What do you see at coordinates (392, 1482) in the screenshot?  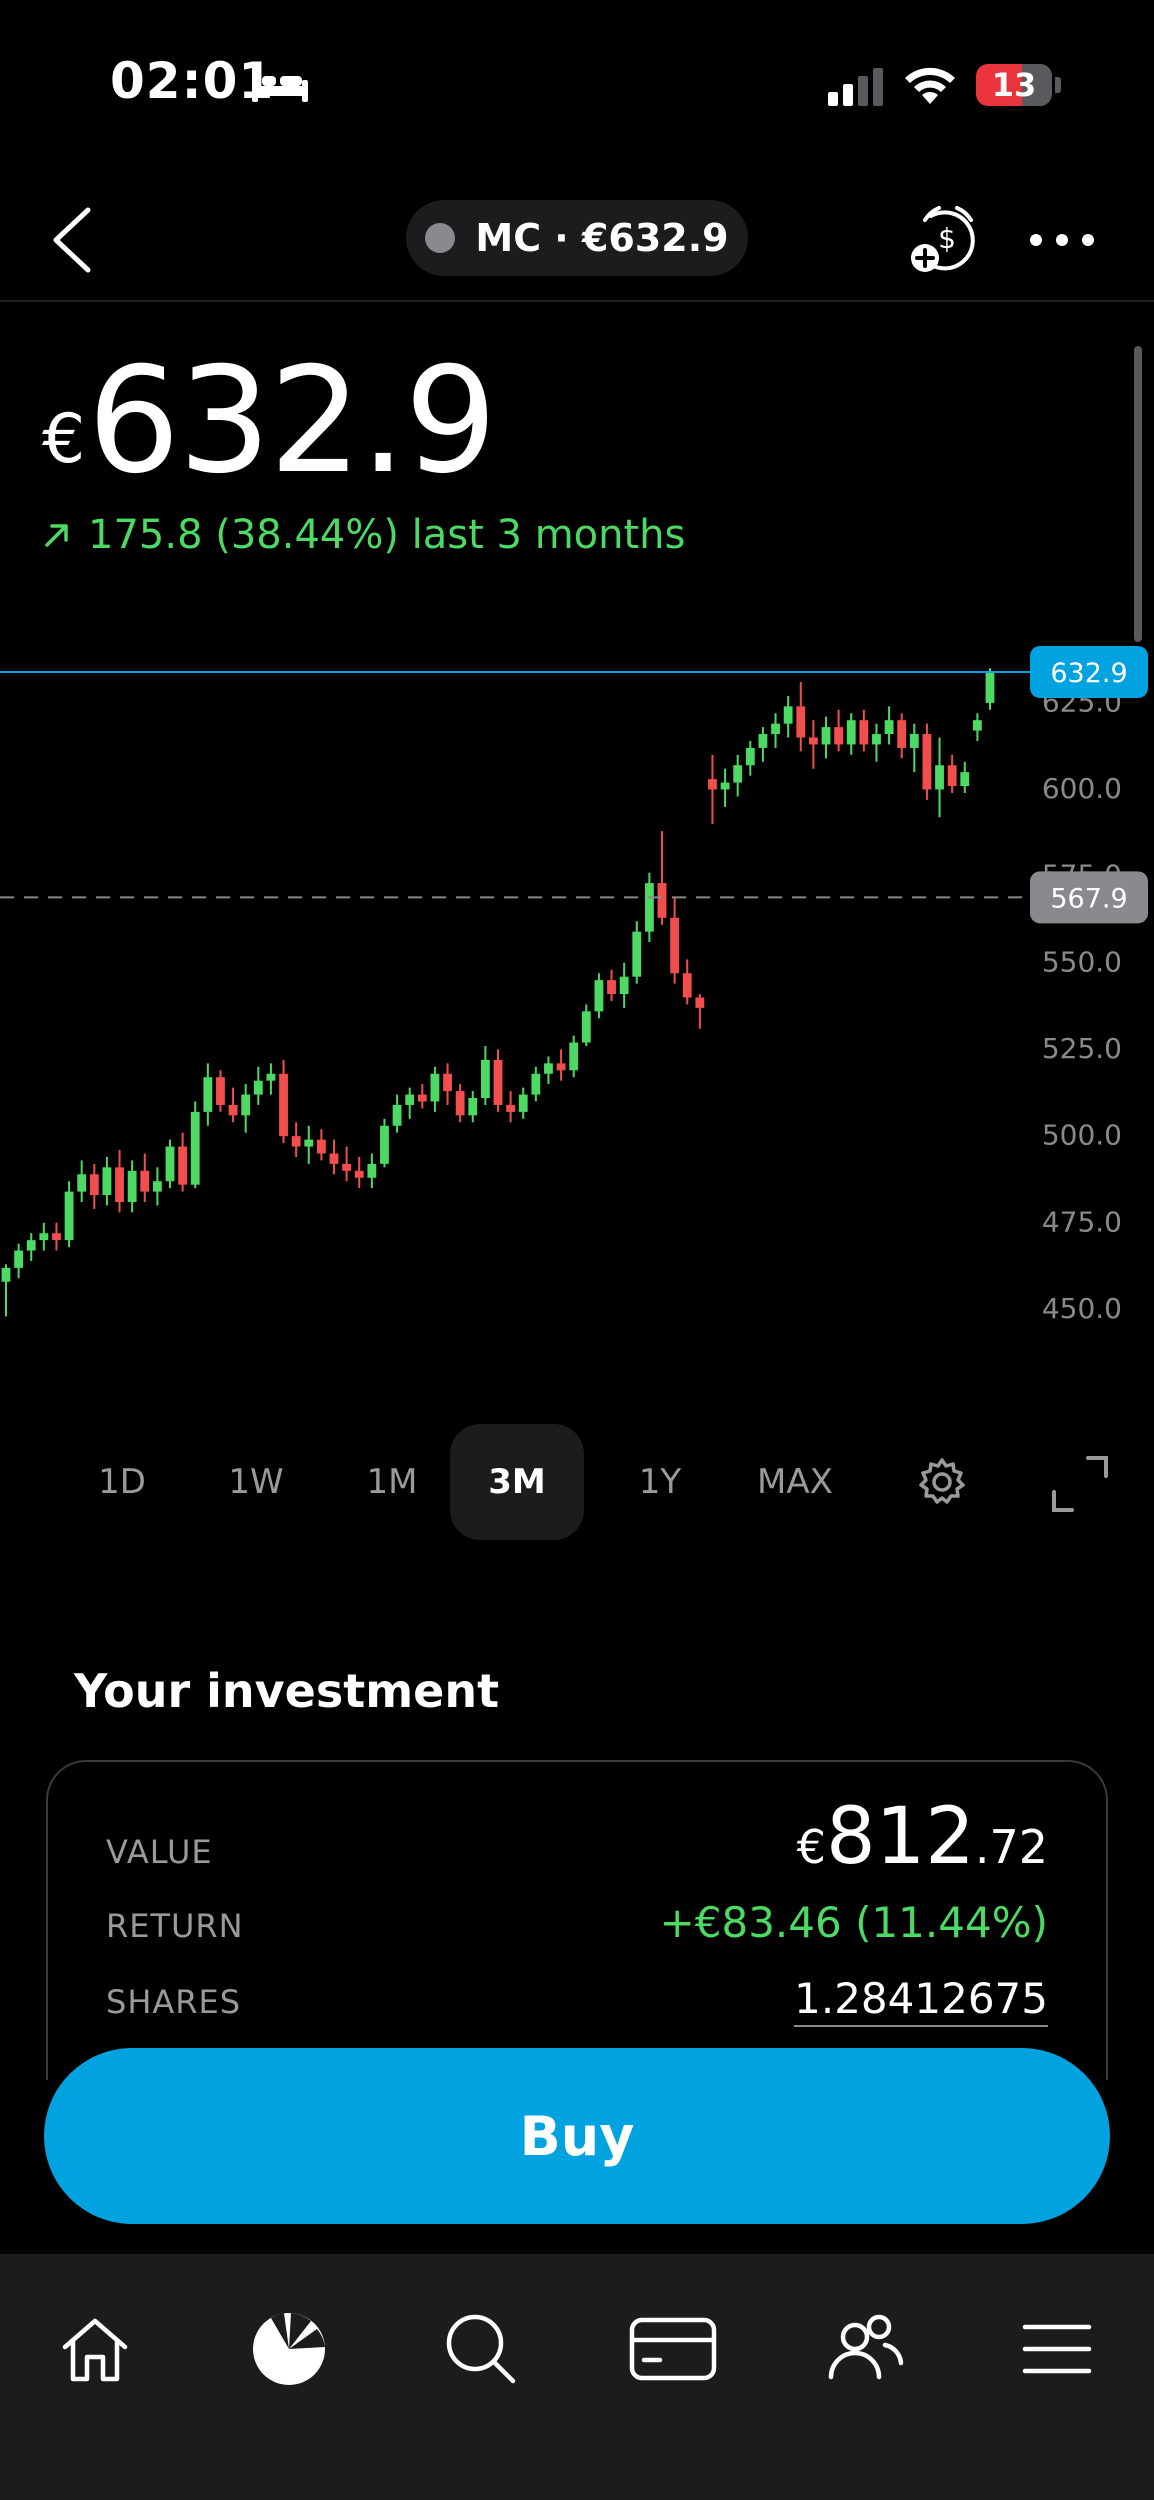 I see `tab-1m: 1M` at bounding box center [392, 1482].